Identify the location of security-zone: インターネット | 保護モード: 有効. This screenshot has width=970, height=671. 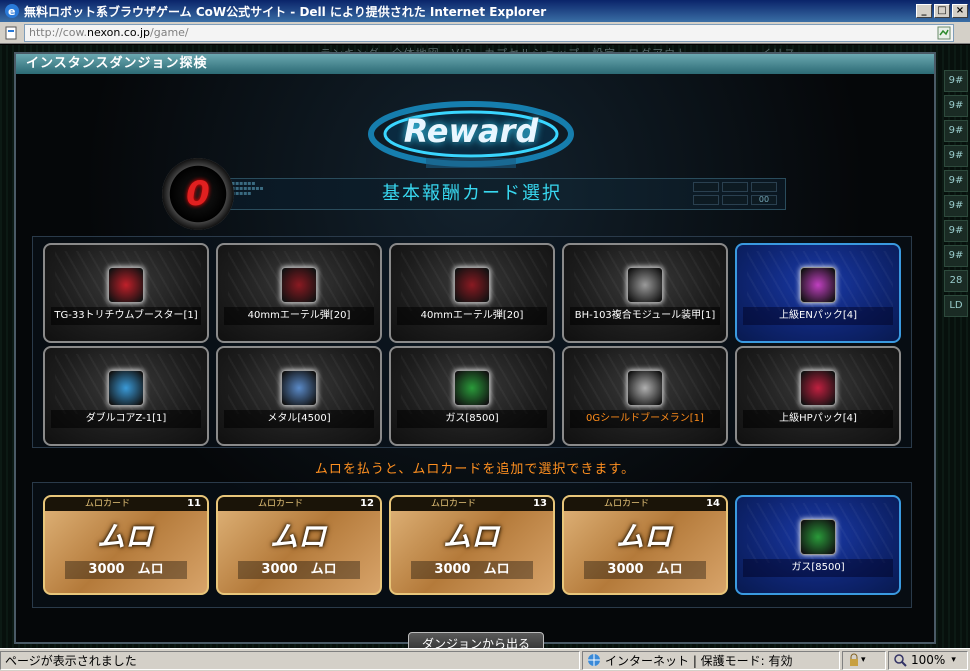
(711, 660).